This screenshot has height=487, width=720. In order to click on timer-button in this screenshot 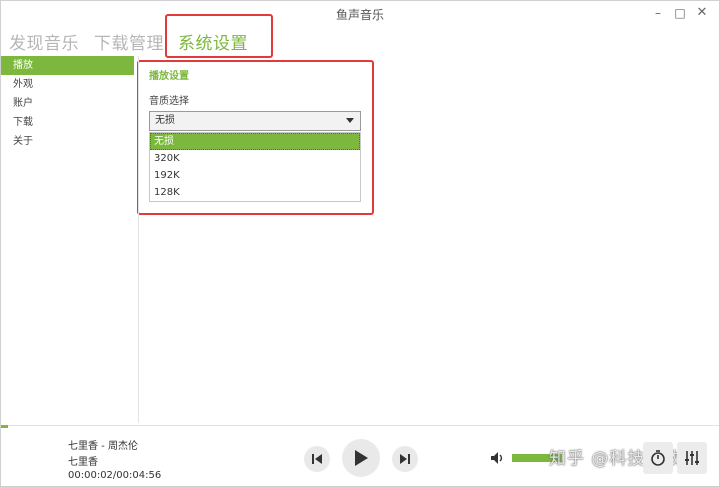, I will do `click(658, 458)`.